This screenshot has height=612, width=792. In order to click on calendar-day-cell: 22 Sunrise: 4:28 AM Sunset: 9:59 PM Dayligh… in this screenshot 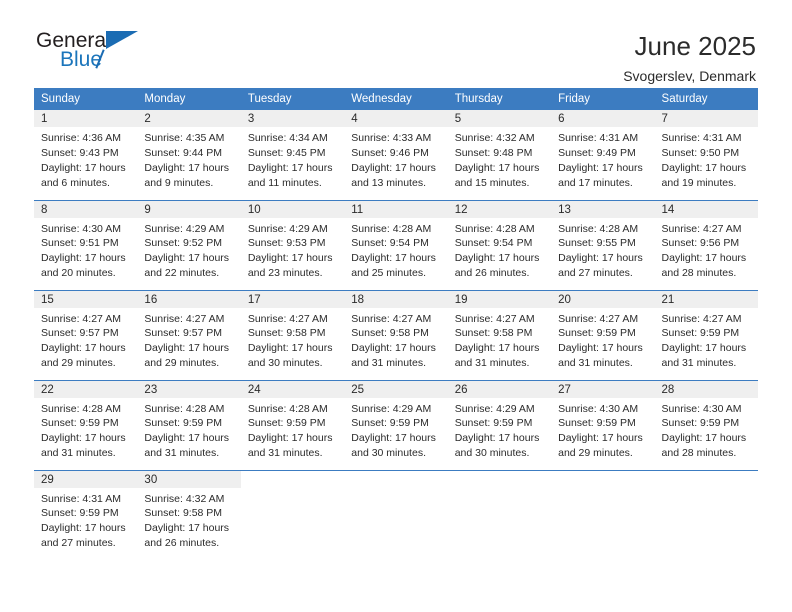, I will do `click(86, 424)`.